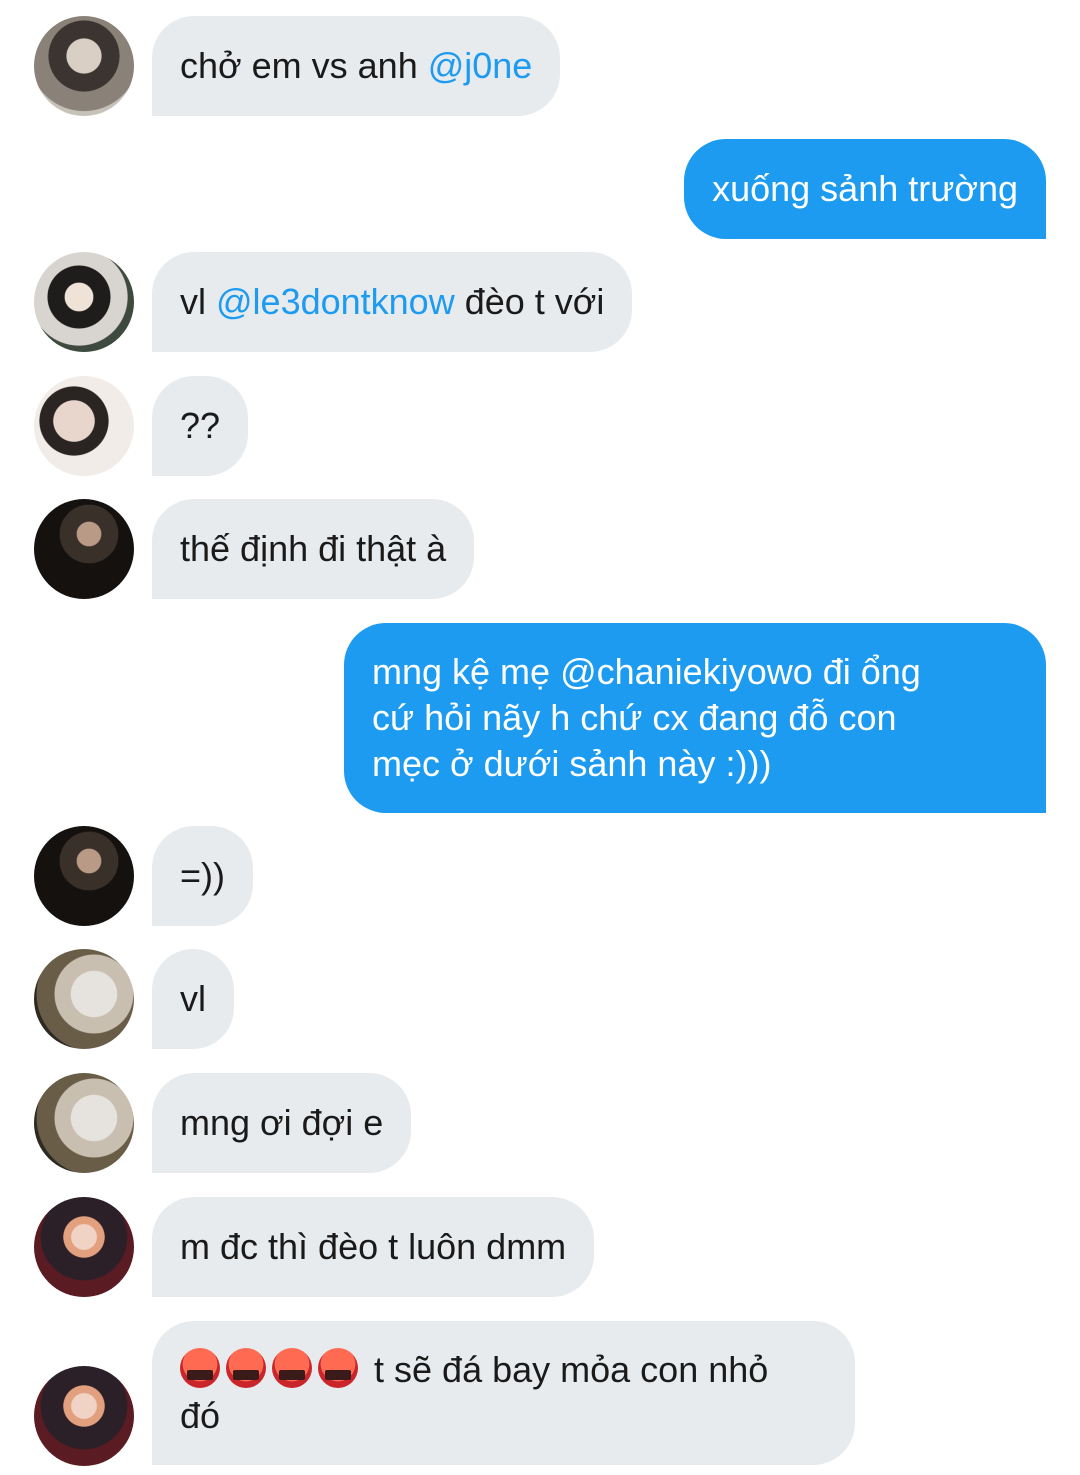  I want to click on message-line: cứ hỏi nãy h chứ cx đang đỗ con, so click(634, 717).